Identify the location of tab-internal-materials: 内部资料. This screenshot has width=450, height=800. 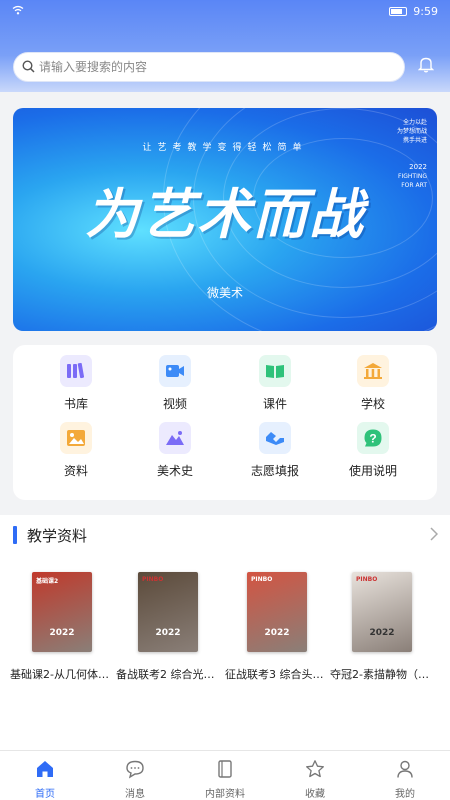
(225, 775).